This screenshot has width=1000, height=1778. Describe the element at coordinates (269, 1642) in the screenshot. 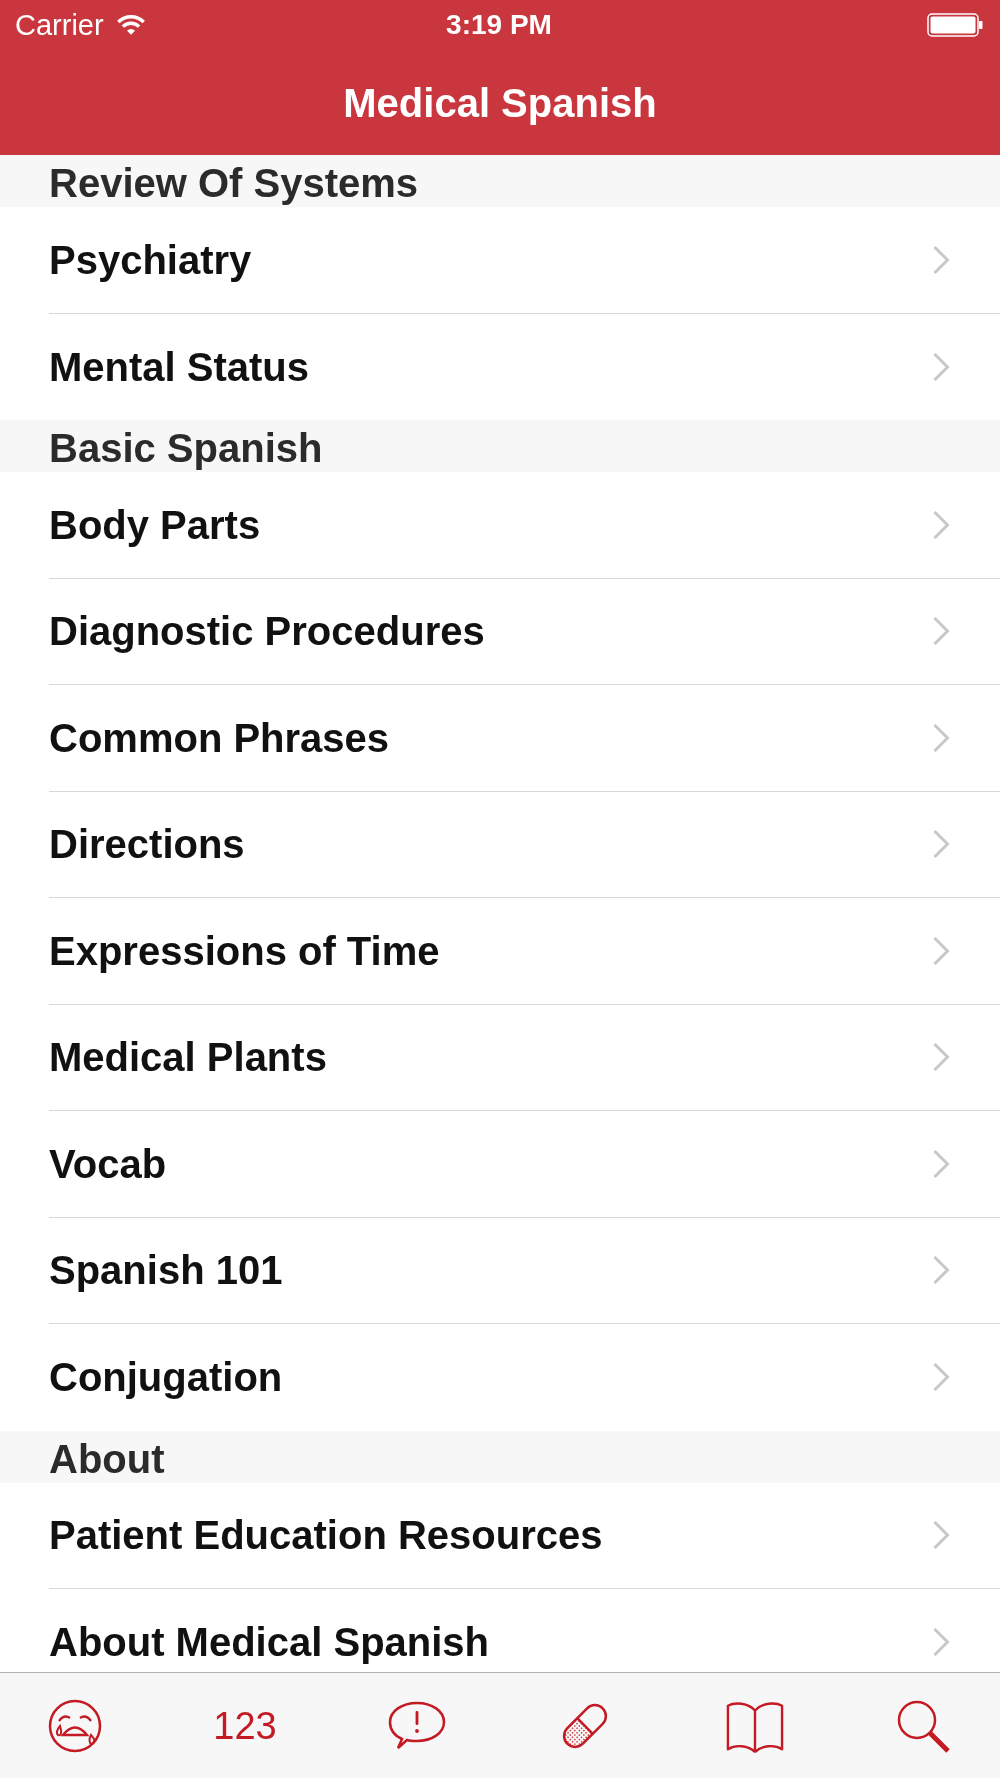

I see `list-item: About Medical Spanish` at that location.